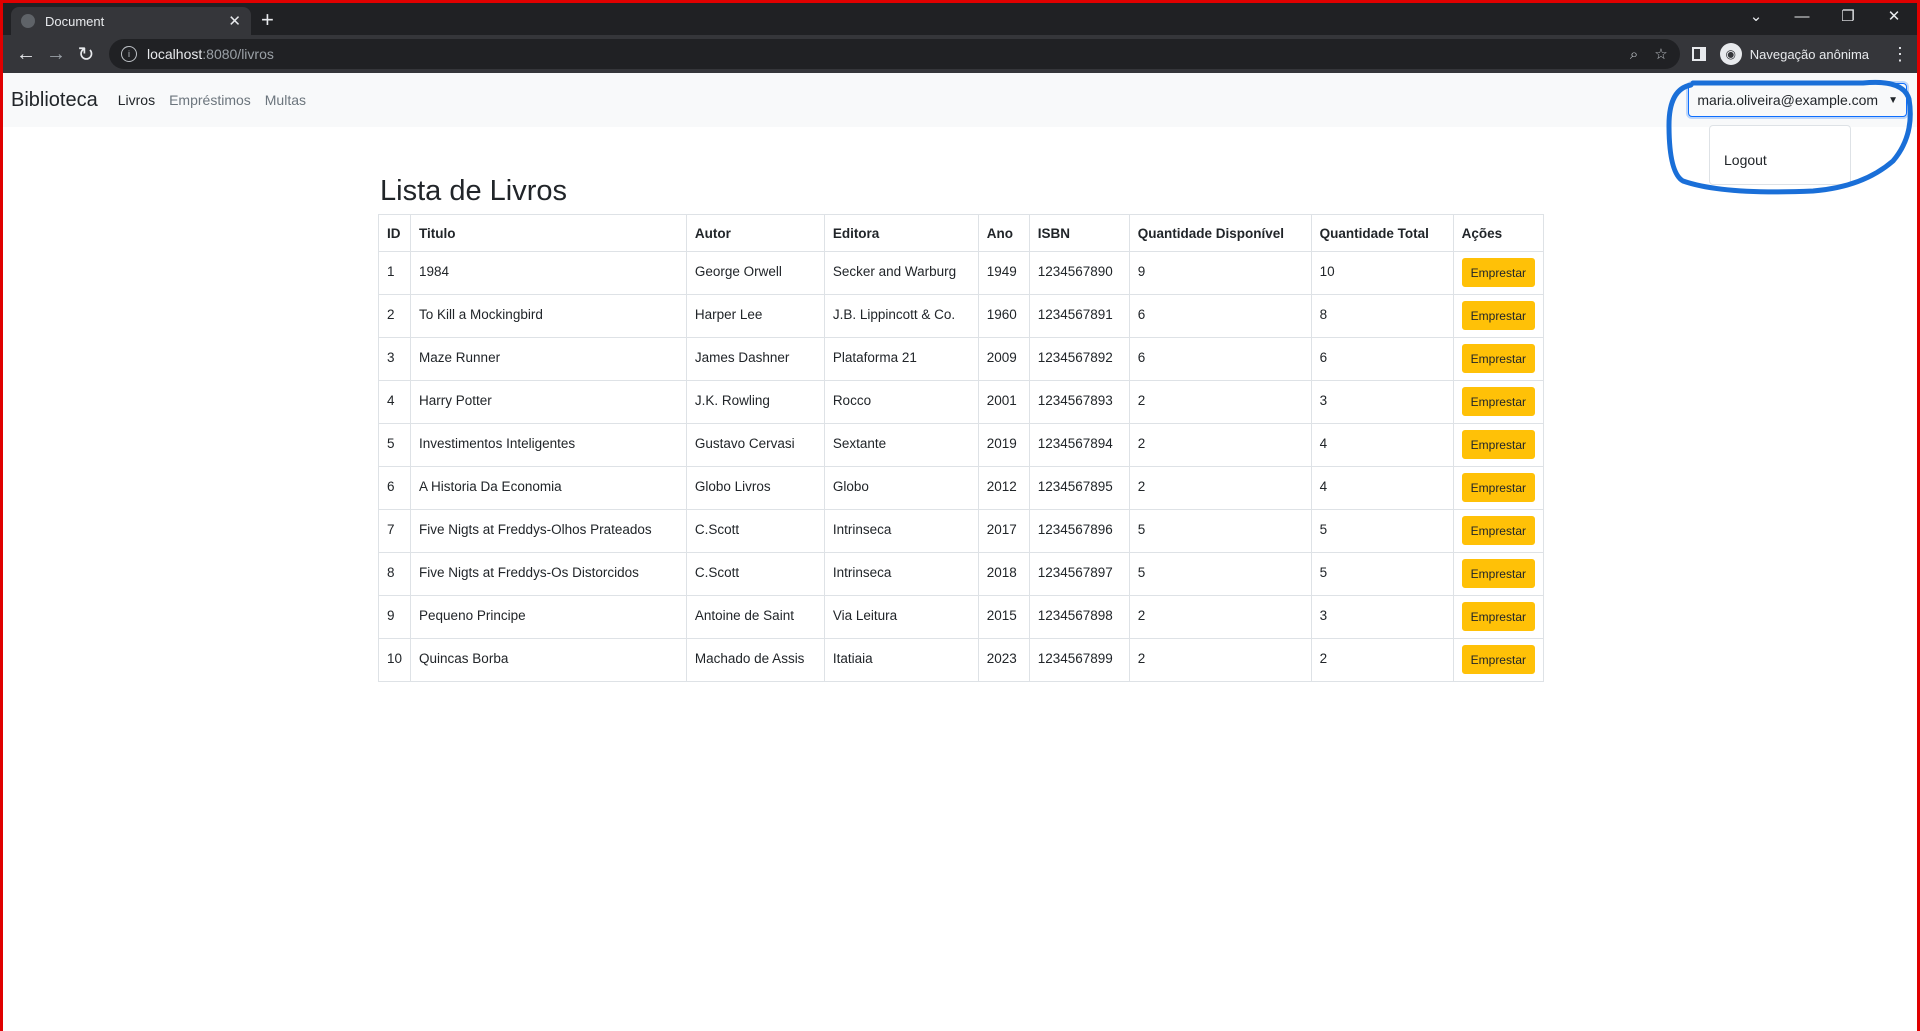  I want to click on user-email: maria.oliveira@example.com, so click(1788, 100).